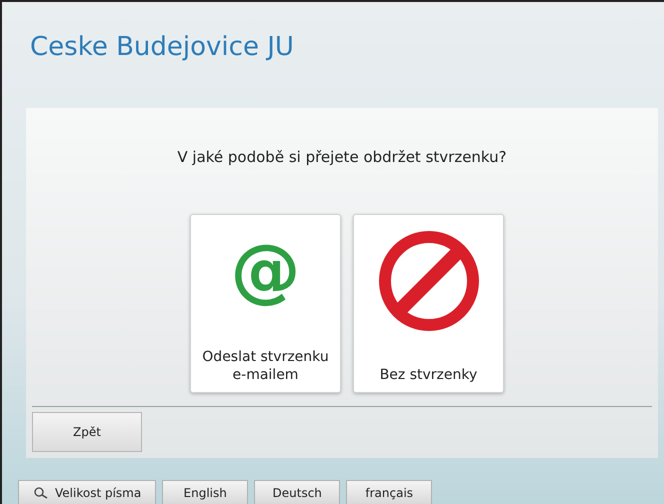 The height and width of the screenshot is (504, 664). What do you see at coordinates (428, 281) in the screenshot?
I see `prohibited-sign-icon` at bounding box center [428, 281].